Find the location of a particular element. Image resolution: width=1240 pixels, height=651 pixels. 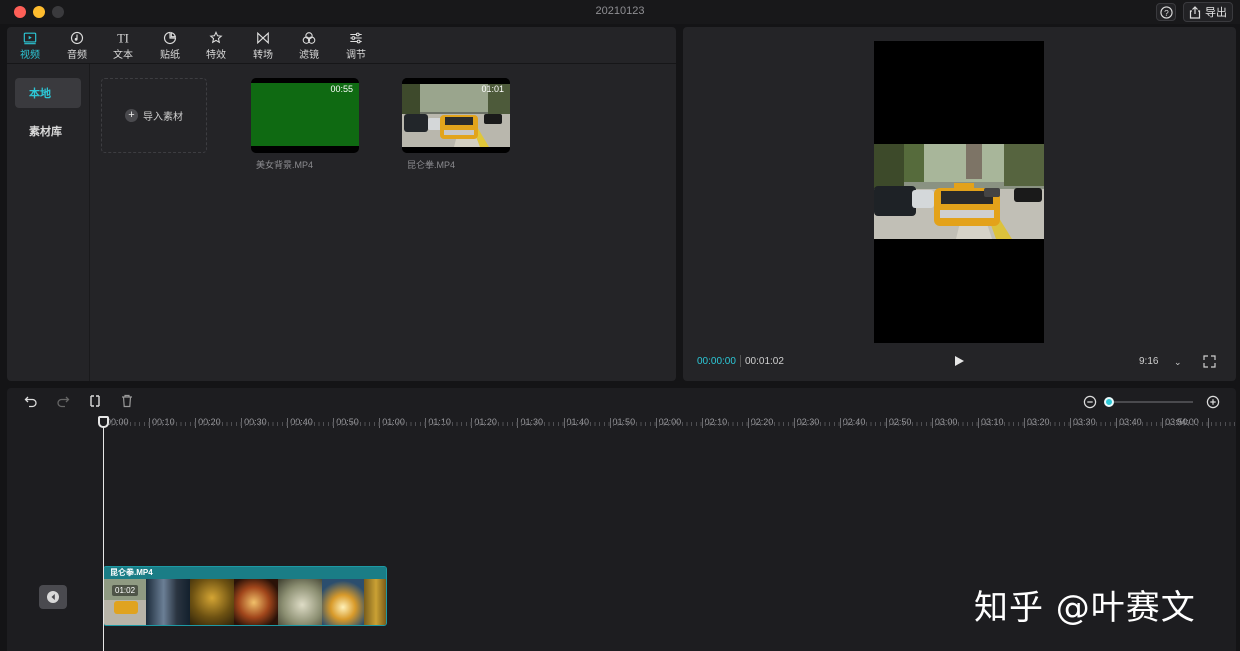

media-item-duration: 00:55 is located at coordinates (341, 89).